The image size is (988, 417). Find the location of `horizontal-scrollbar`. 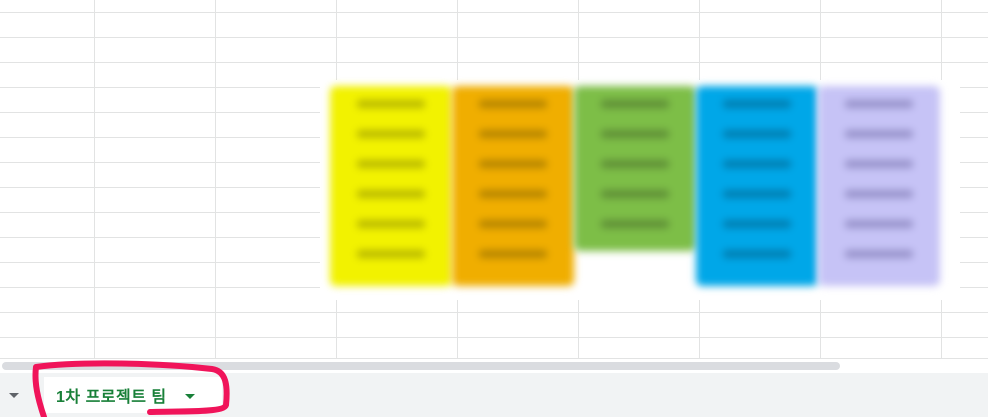

horizontal-scrollbar is located at coordinates (494, 365).